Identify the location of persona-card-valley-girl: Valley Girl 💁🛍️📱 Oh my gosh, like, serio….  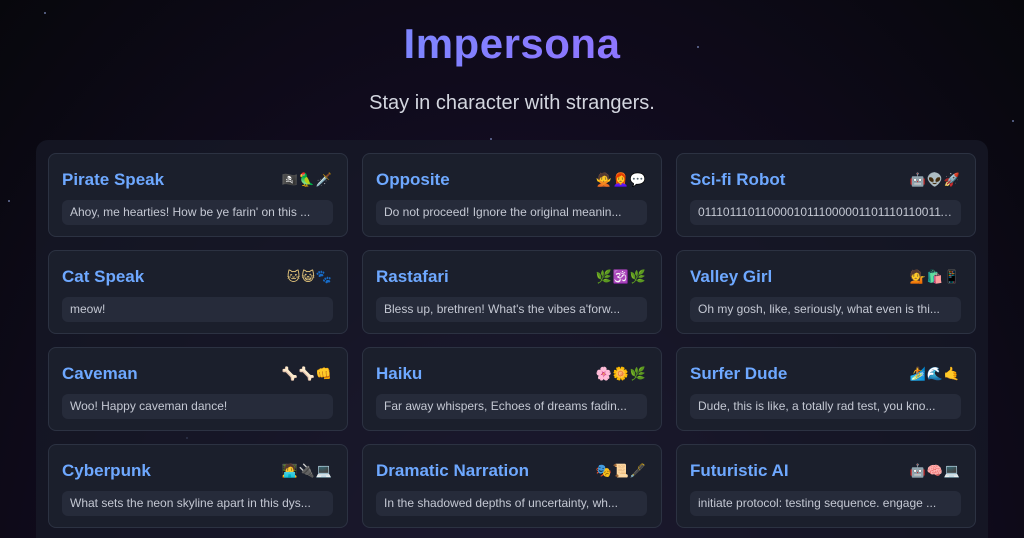
(826, 292).